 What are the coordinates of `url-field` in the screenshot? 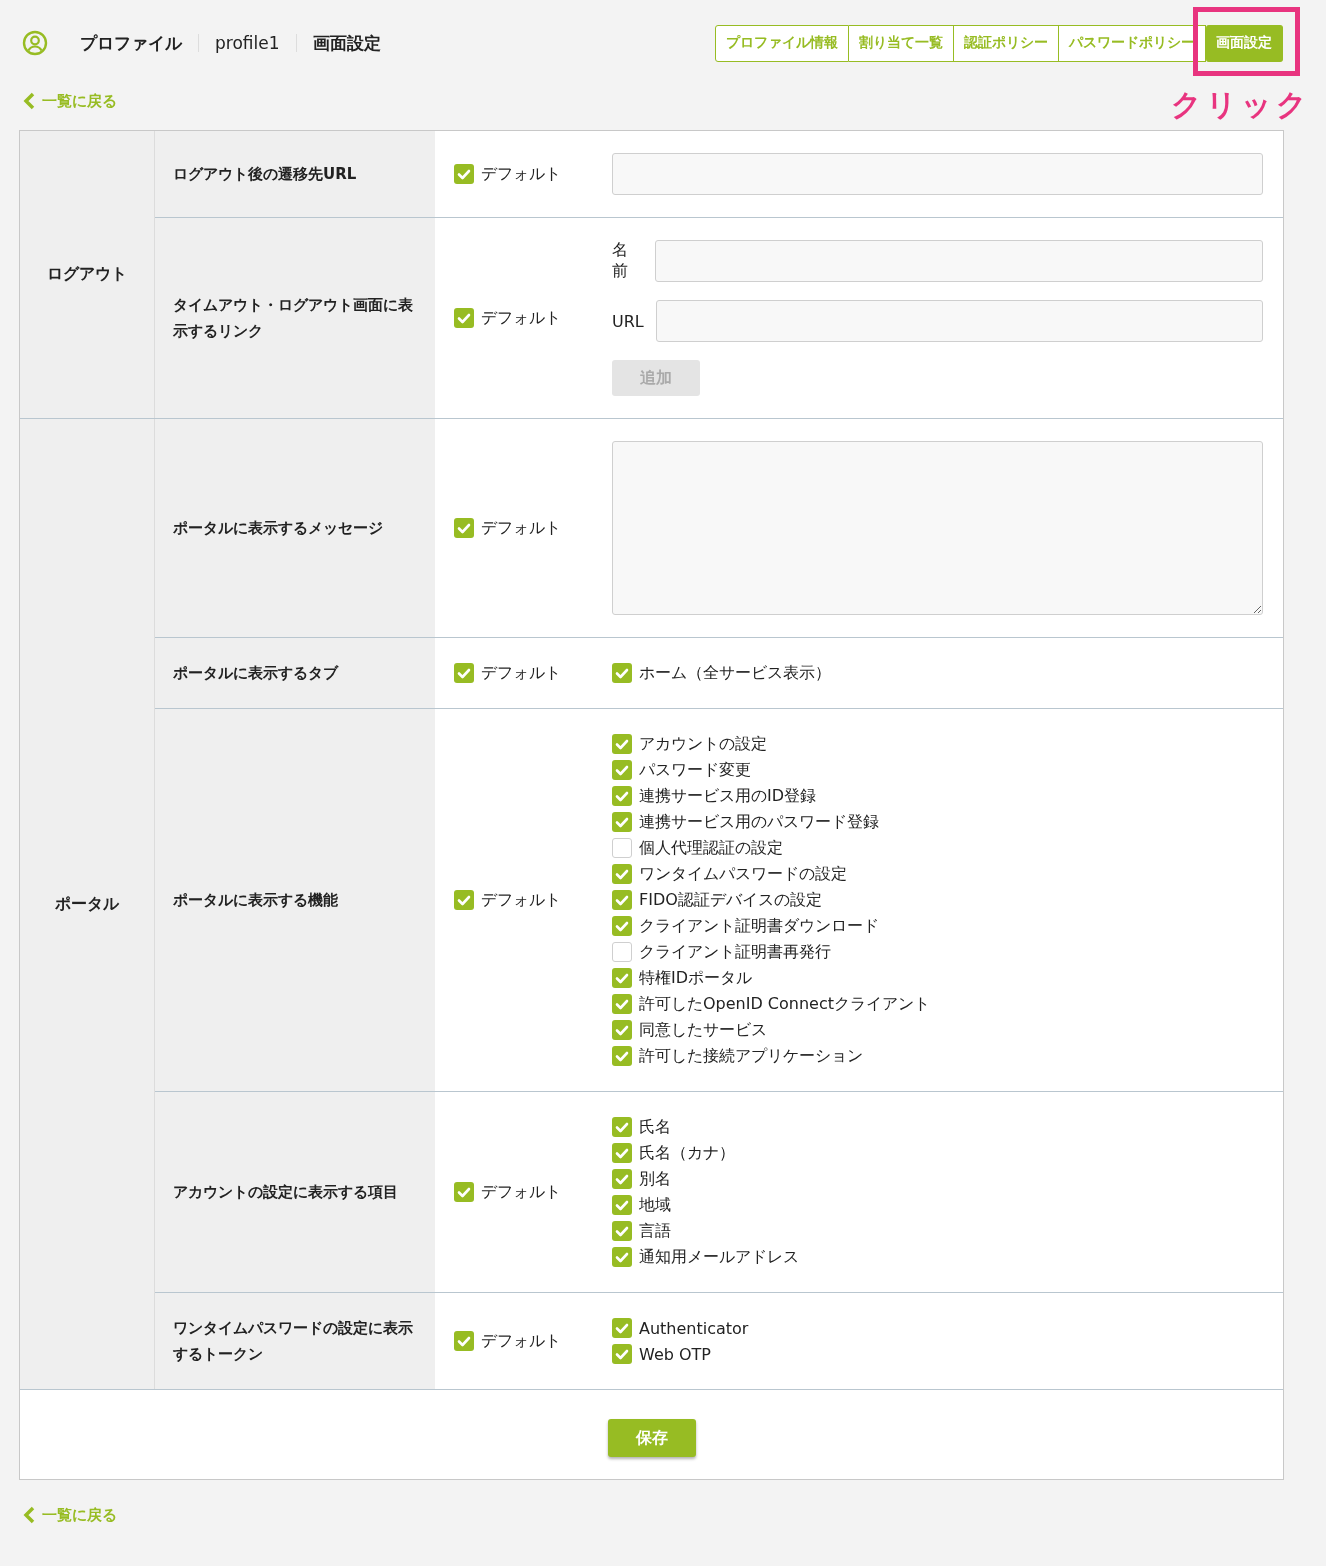 It's located at (937, 174).